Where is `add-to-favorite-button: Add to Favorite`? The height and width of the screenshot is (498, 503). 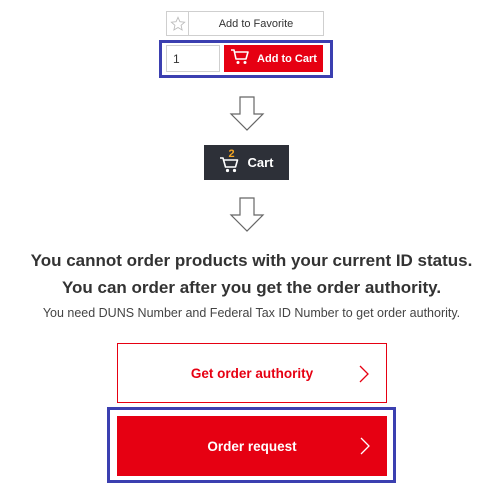 add-to-favorite-button: Add to Favorite is located at coordinates (245, 23).